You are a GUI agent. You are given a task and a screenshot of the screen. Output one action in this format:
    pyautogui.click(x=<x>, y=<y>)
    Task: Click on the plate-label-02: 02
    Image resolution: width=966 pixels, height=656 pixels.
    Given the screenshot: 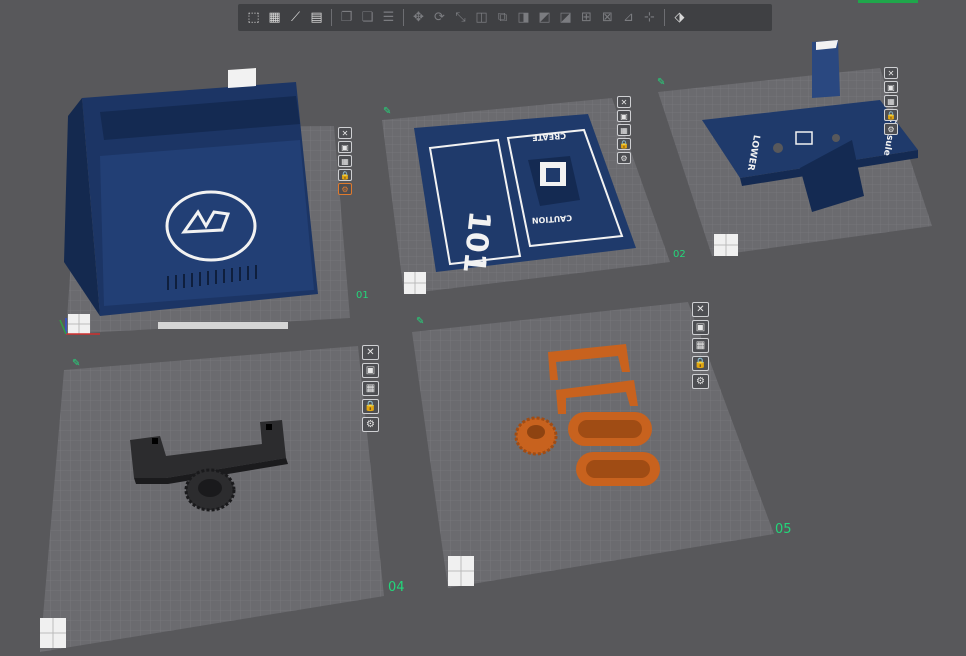 What is the action you would take?
    pyautogui.click(x=679, y=254)
    